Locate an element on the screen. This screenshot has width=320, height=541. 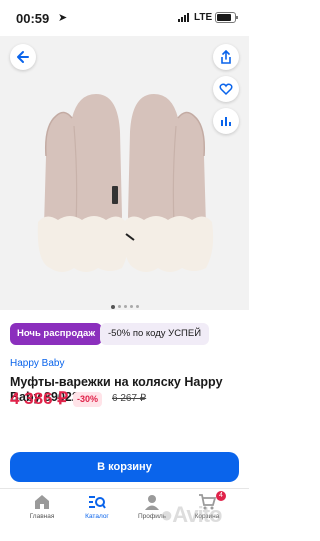
old-price: 6 267 ₽ is located at coordinates (129, 398).